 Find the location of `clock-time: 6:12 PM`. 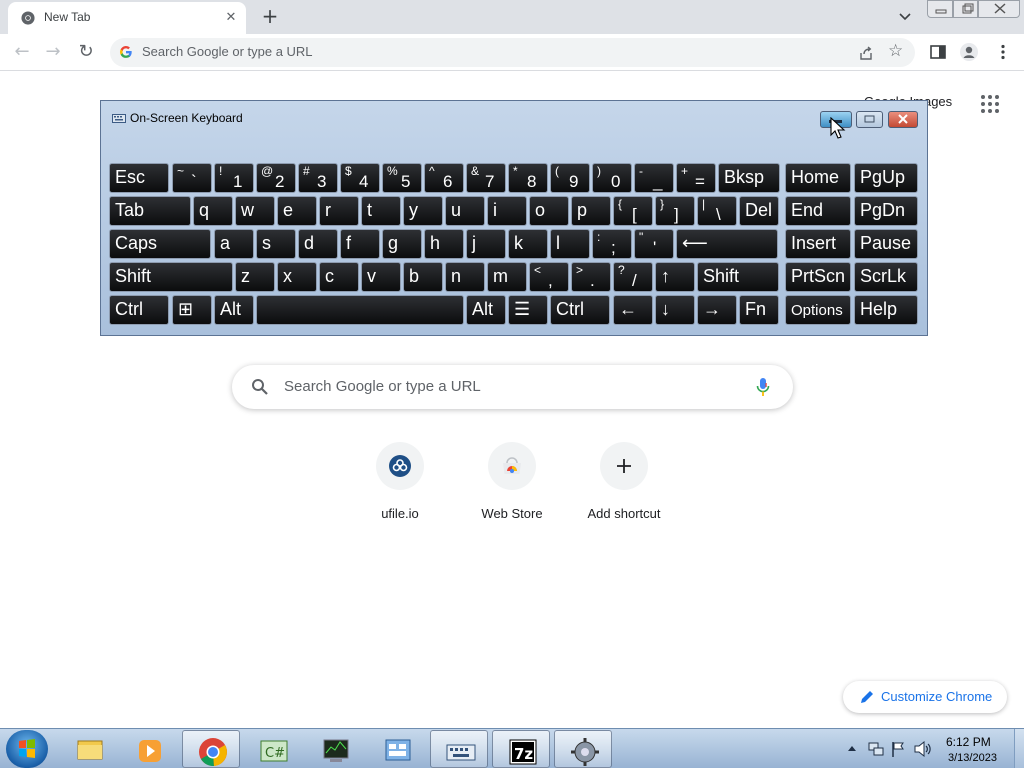

clock-time: 6:12 PM is located at coordinates (968, 742).